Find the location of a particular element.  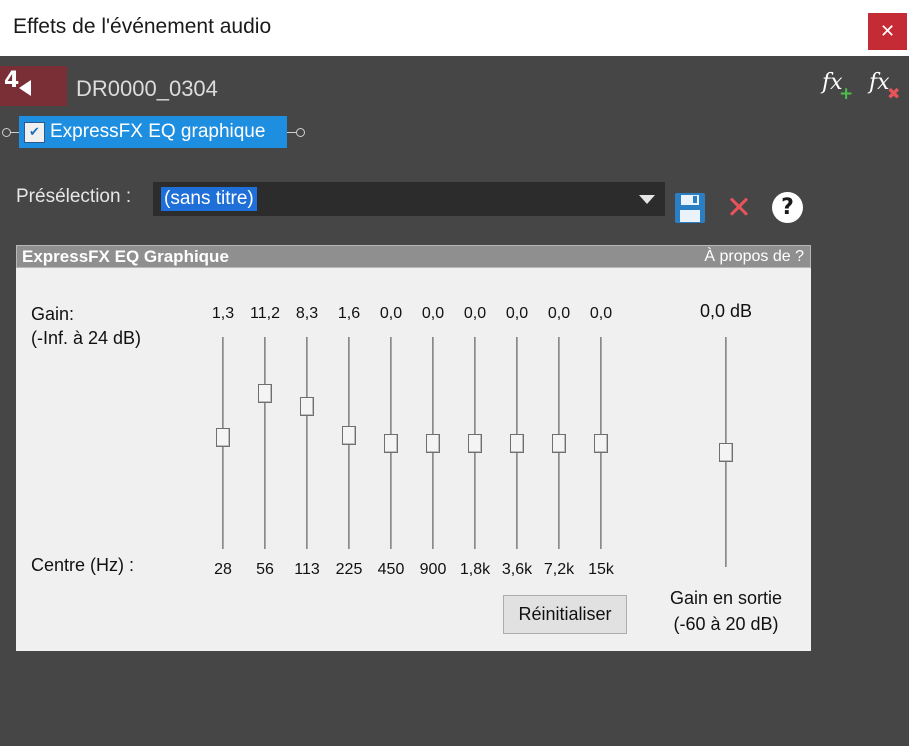

band-gain-value: 1,3 is located at coordinates (223, 313).